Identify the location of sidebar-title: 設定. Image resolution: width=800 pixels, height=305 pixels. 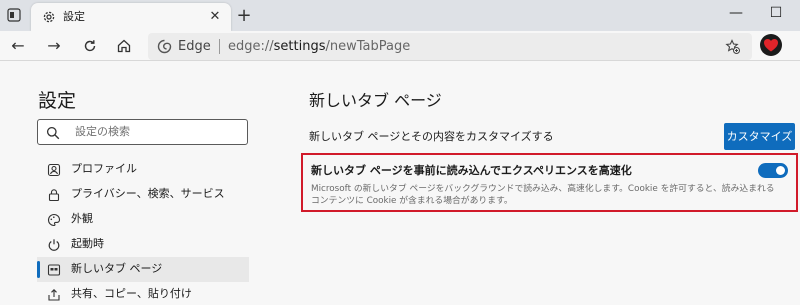
(57, 101).